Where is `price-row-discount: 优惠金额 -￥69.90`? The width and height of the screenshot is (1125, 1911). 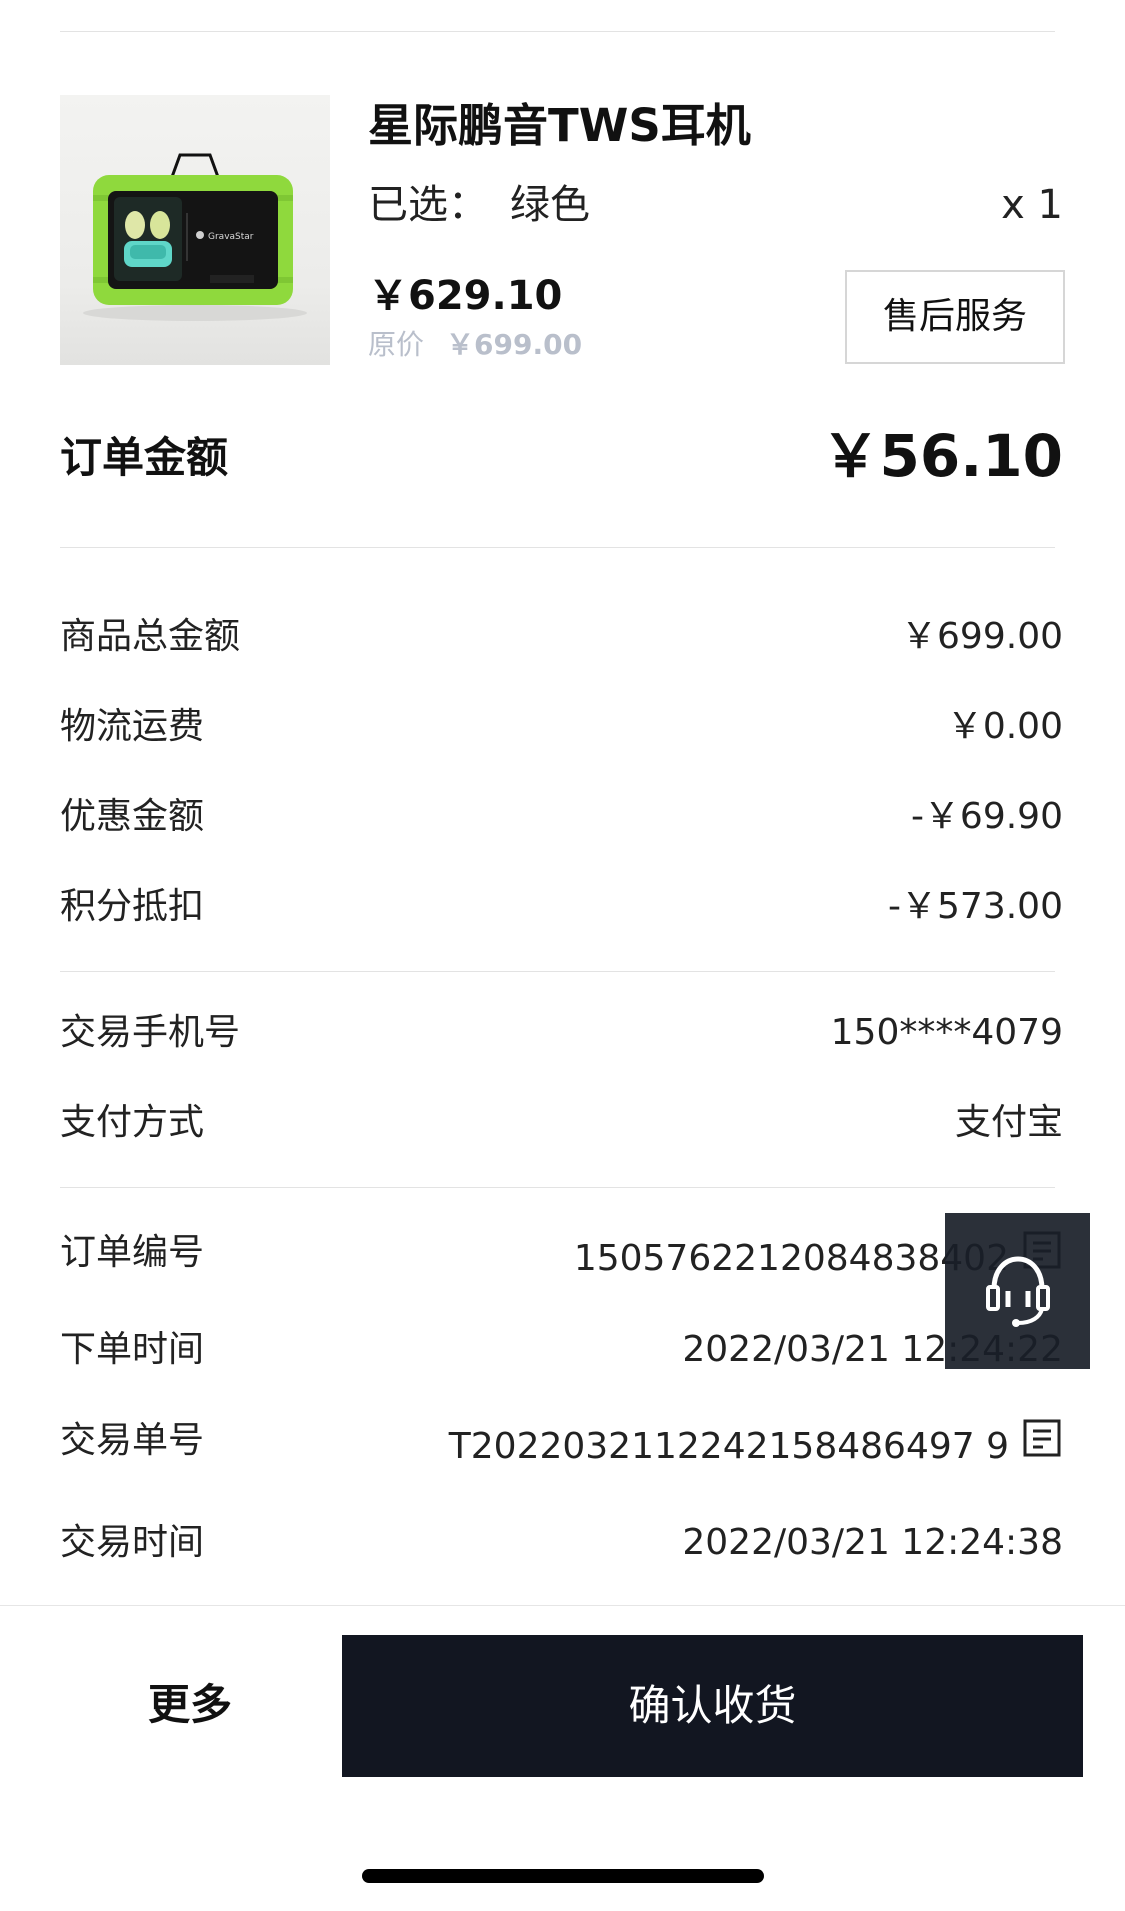 price-row-discount: 优惠金额 -￥69.90 is located at coordinates (561, 817).